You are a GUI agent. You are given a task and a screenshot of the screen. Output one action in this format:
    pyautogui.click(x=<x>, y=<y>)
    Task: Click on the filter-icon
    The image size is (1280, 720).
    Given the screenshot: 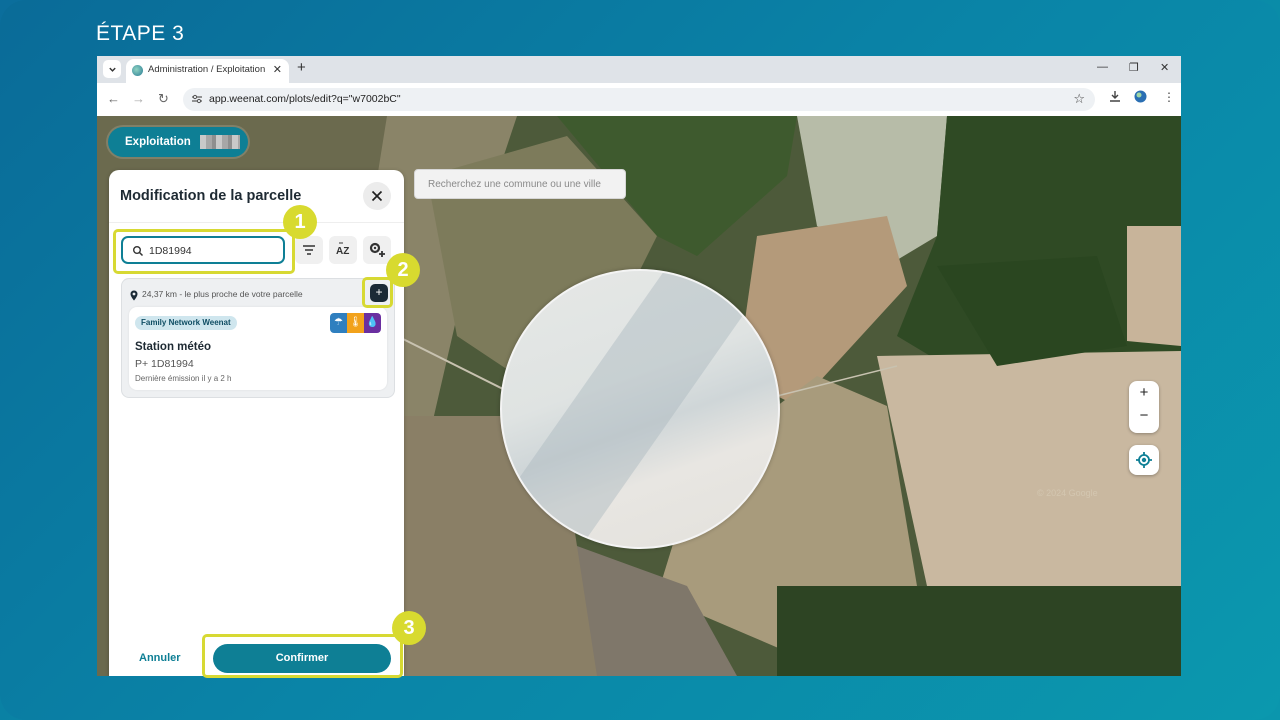 What is the action you would take?
    pyautogui.click(x=309, y=250)
    